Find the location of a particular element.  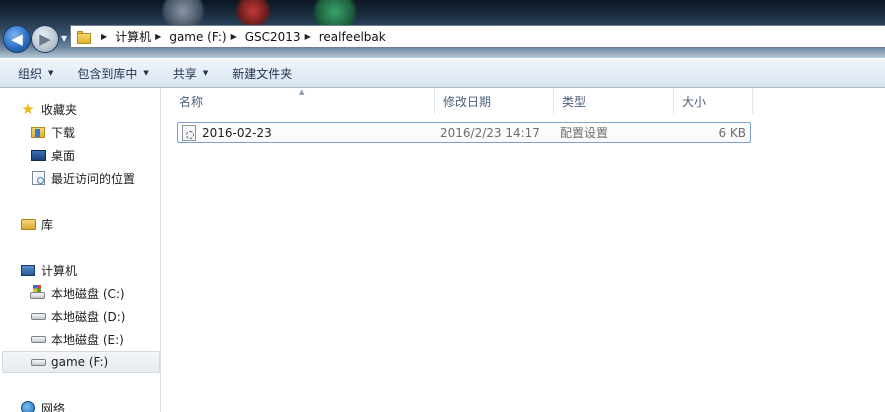

breadcrumb-drive-f: game (F:) is located at coordinates (197, 37).